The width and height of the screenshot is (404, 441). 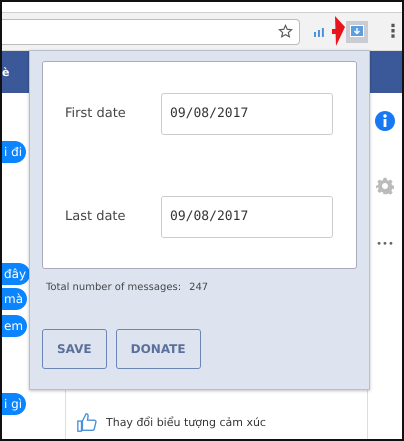 I want to click on chat-bubble: mà, so click(x=15, y=299).